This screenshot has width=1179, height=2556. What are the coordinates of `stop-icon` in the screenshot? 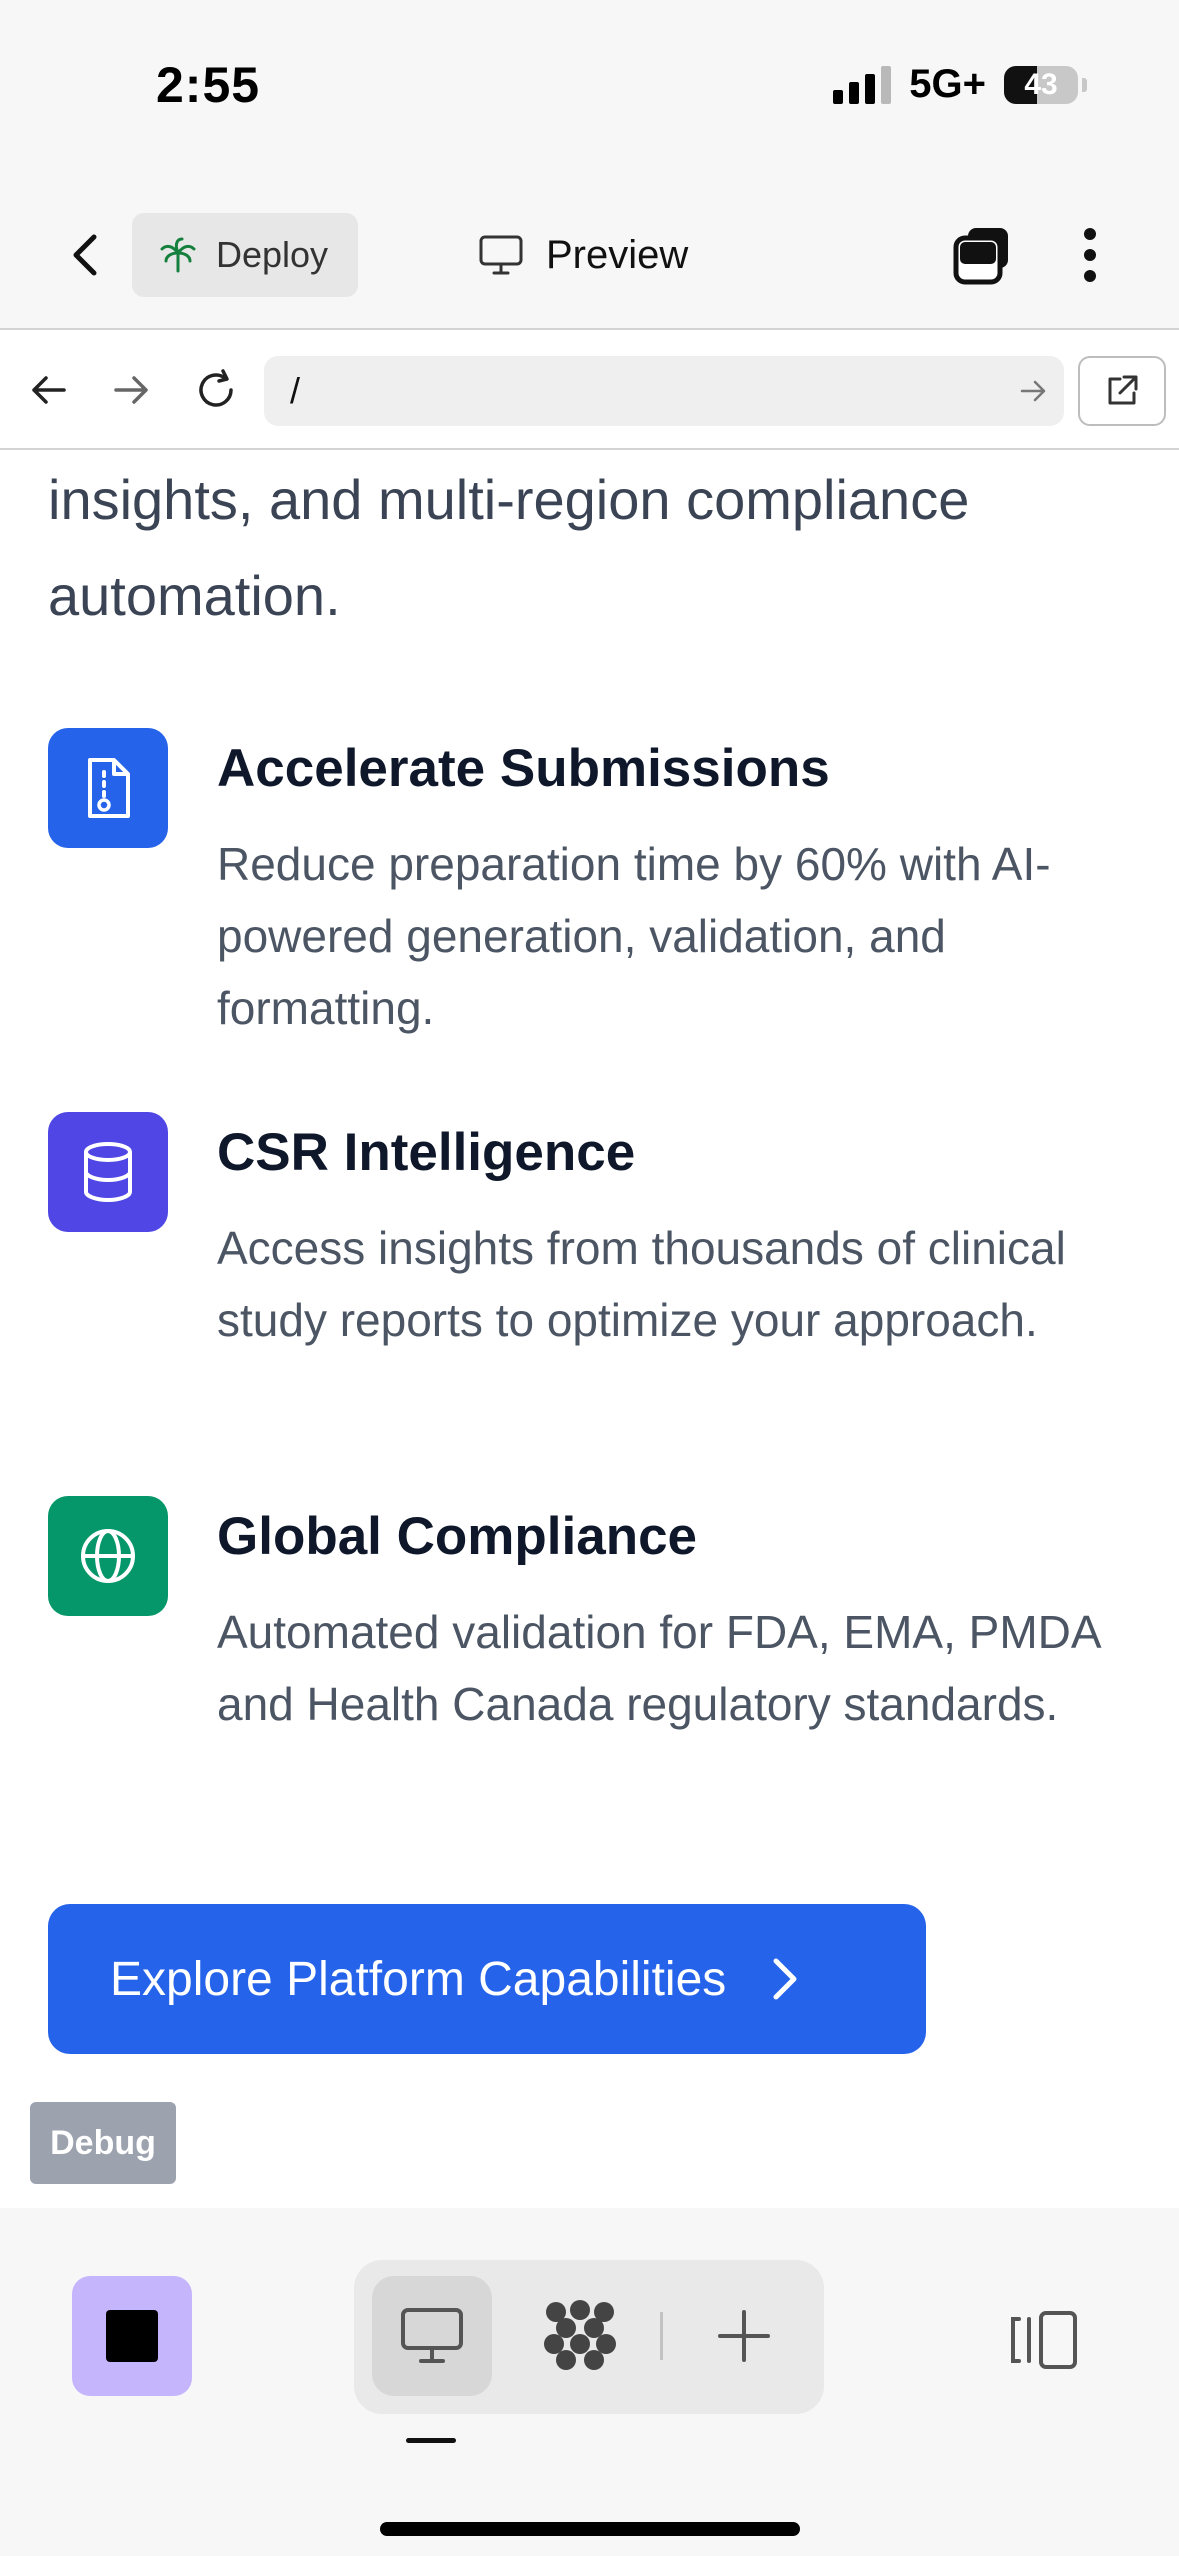 It's located at (132, 2336).